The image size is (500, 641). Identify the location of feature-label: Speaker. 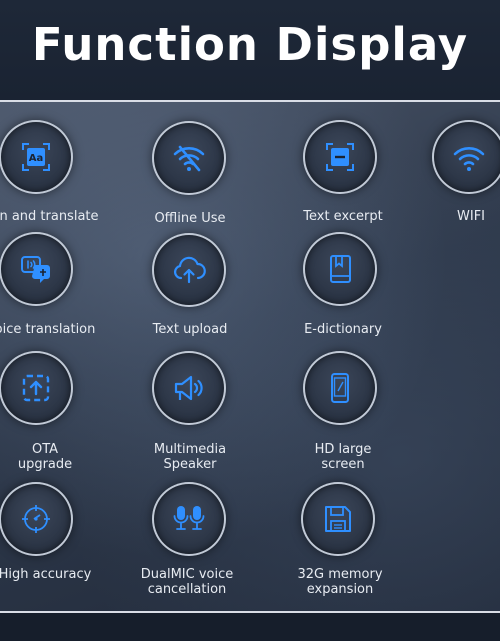
(190, 464).